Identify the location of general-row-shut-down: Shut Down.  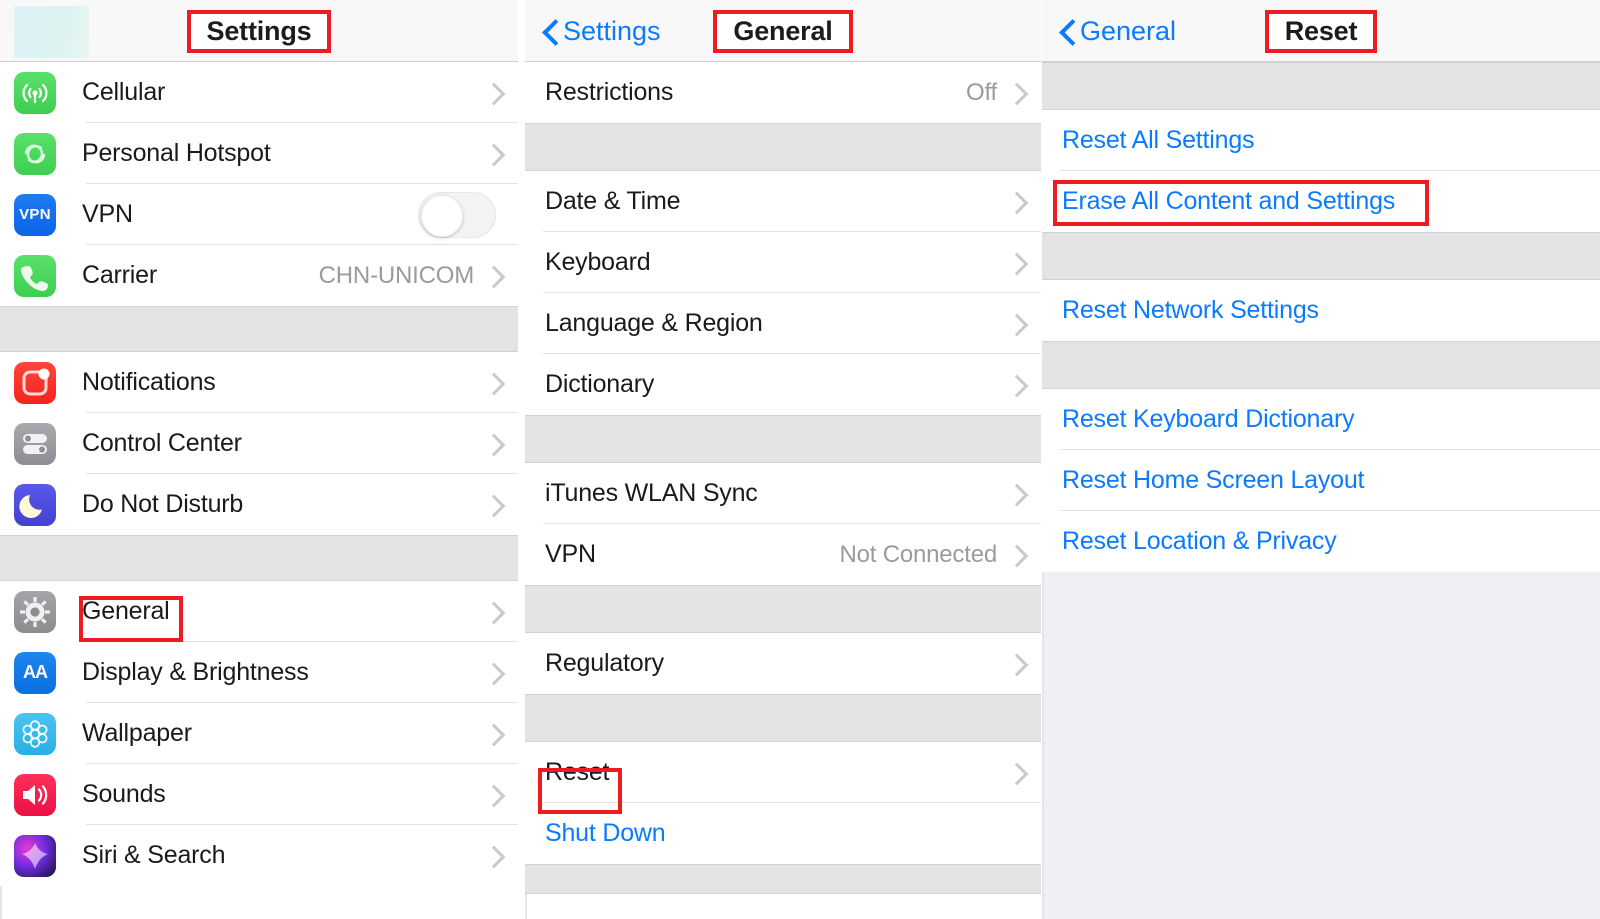
(783, 833).